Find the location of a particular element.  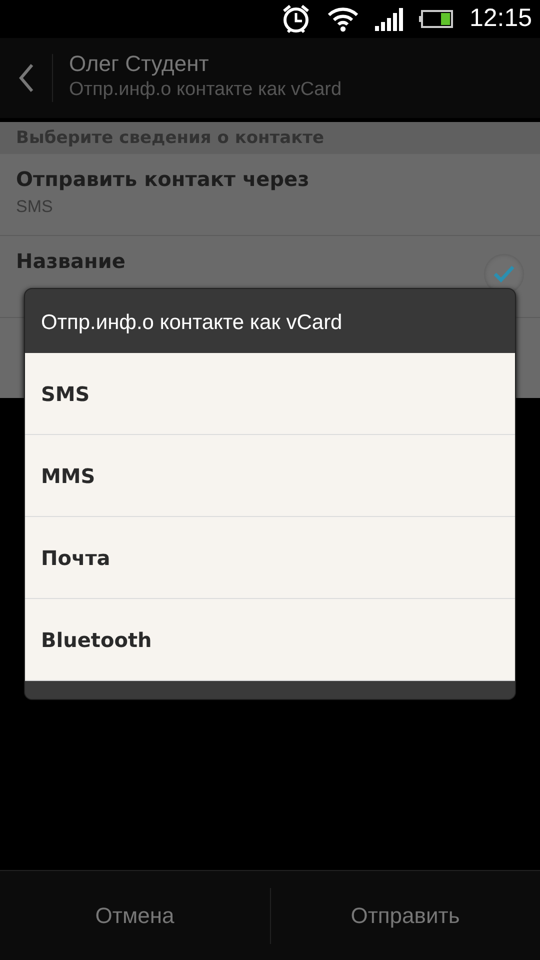

contact-name: Олег Студент is located at coordinates (139, 64).